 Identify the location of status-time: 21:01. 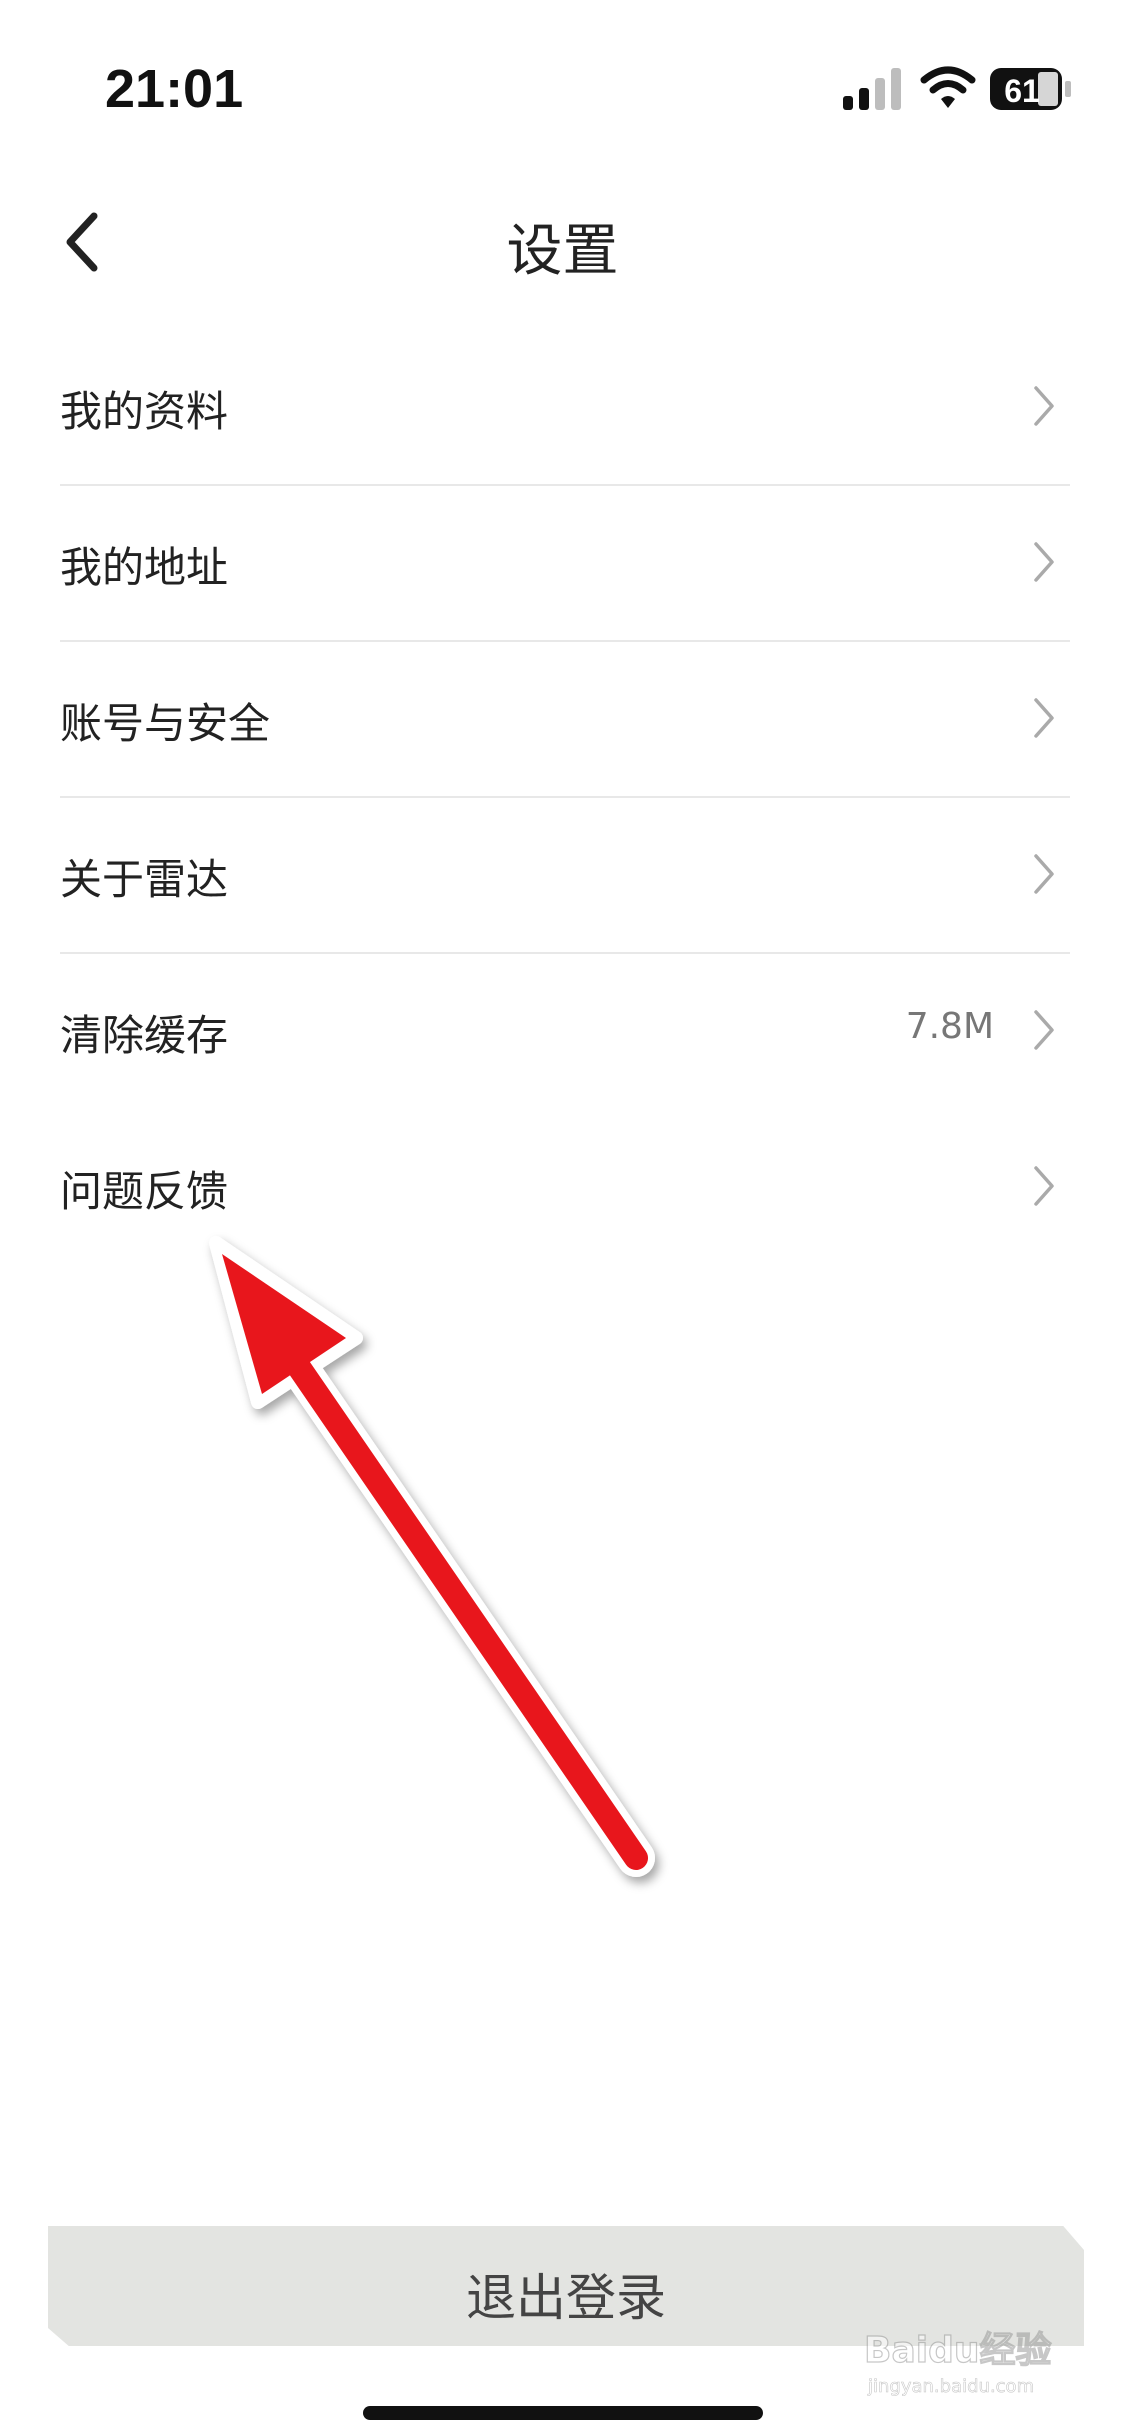
(174, 89).